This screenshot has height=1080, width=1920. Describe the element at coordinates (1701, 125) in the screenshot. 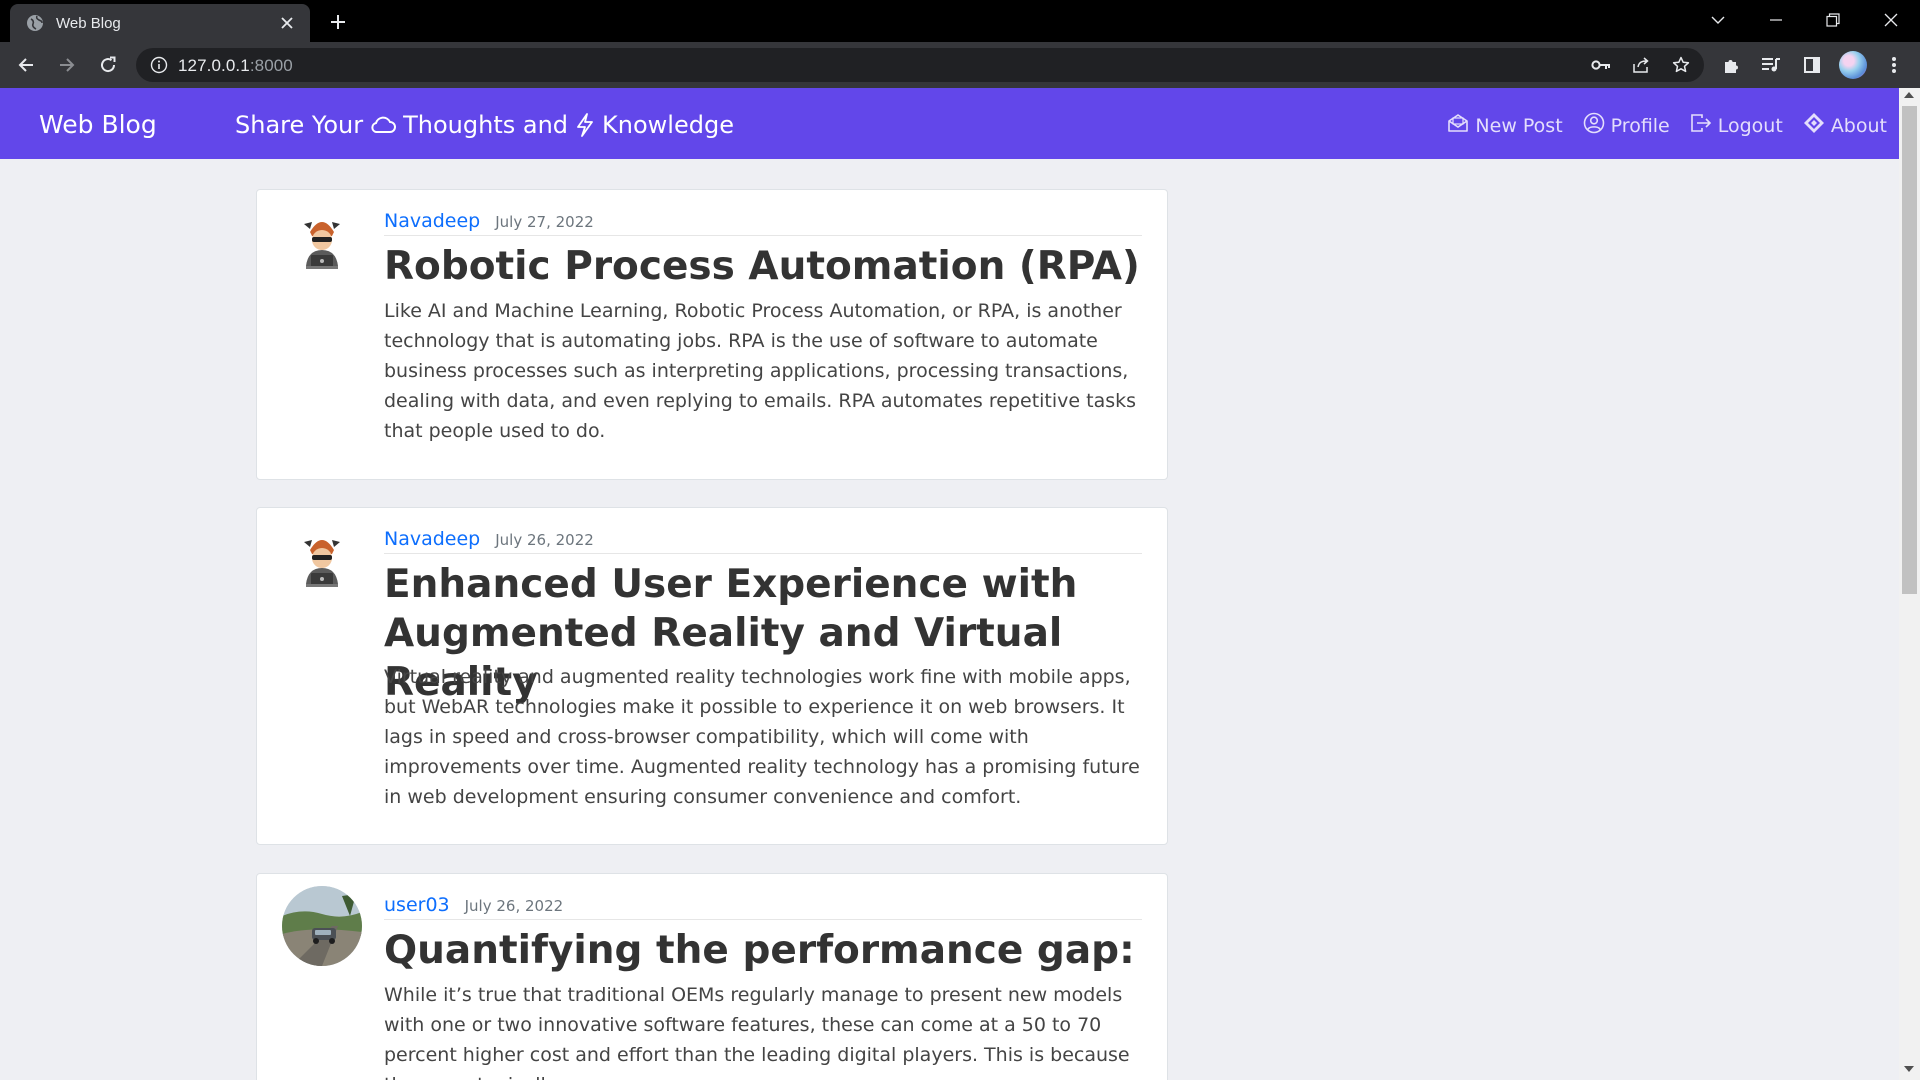

I see `box-arrow-right-icon` at that location.